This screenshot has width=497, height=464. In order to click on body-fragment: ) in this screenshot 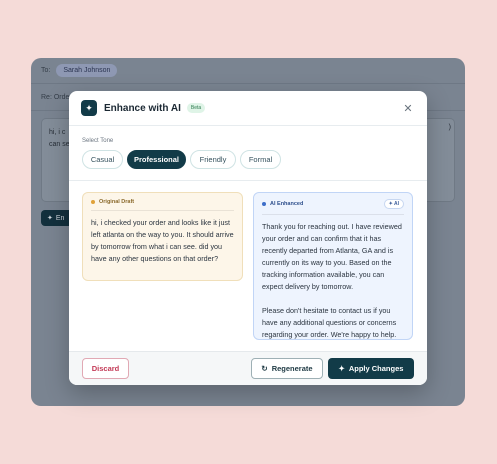, I will do `click(449, 127)`.